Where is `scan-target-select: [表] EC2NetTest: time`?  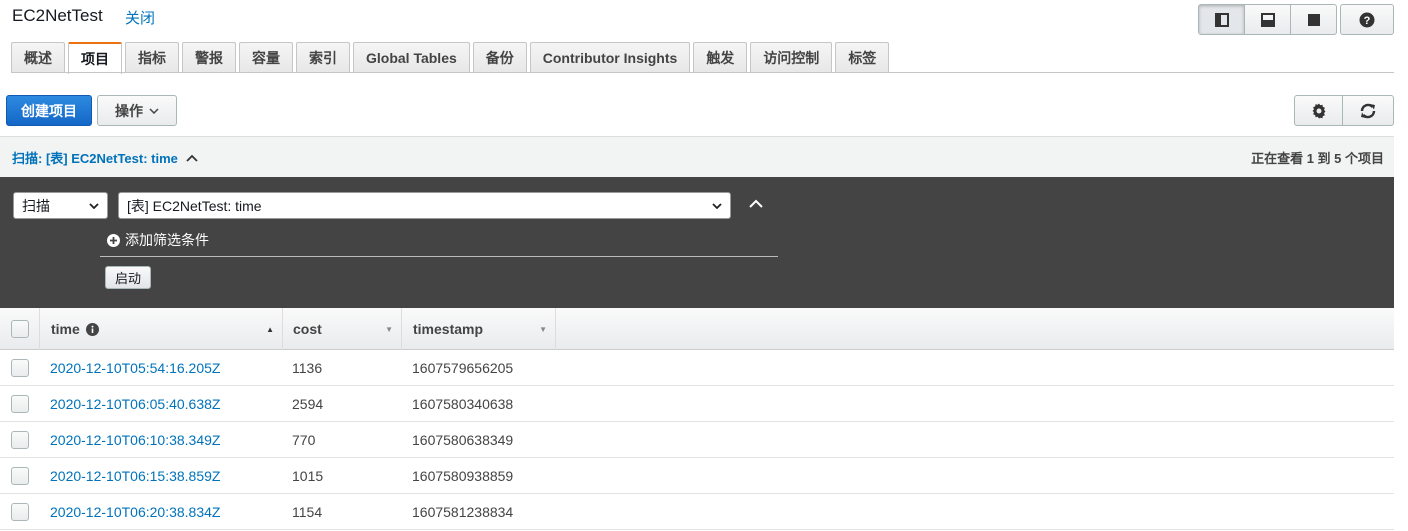 scan-target-select: [表] EC2NetTest: time is located at coordinates (424, 205).